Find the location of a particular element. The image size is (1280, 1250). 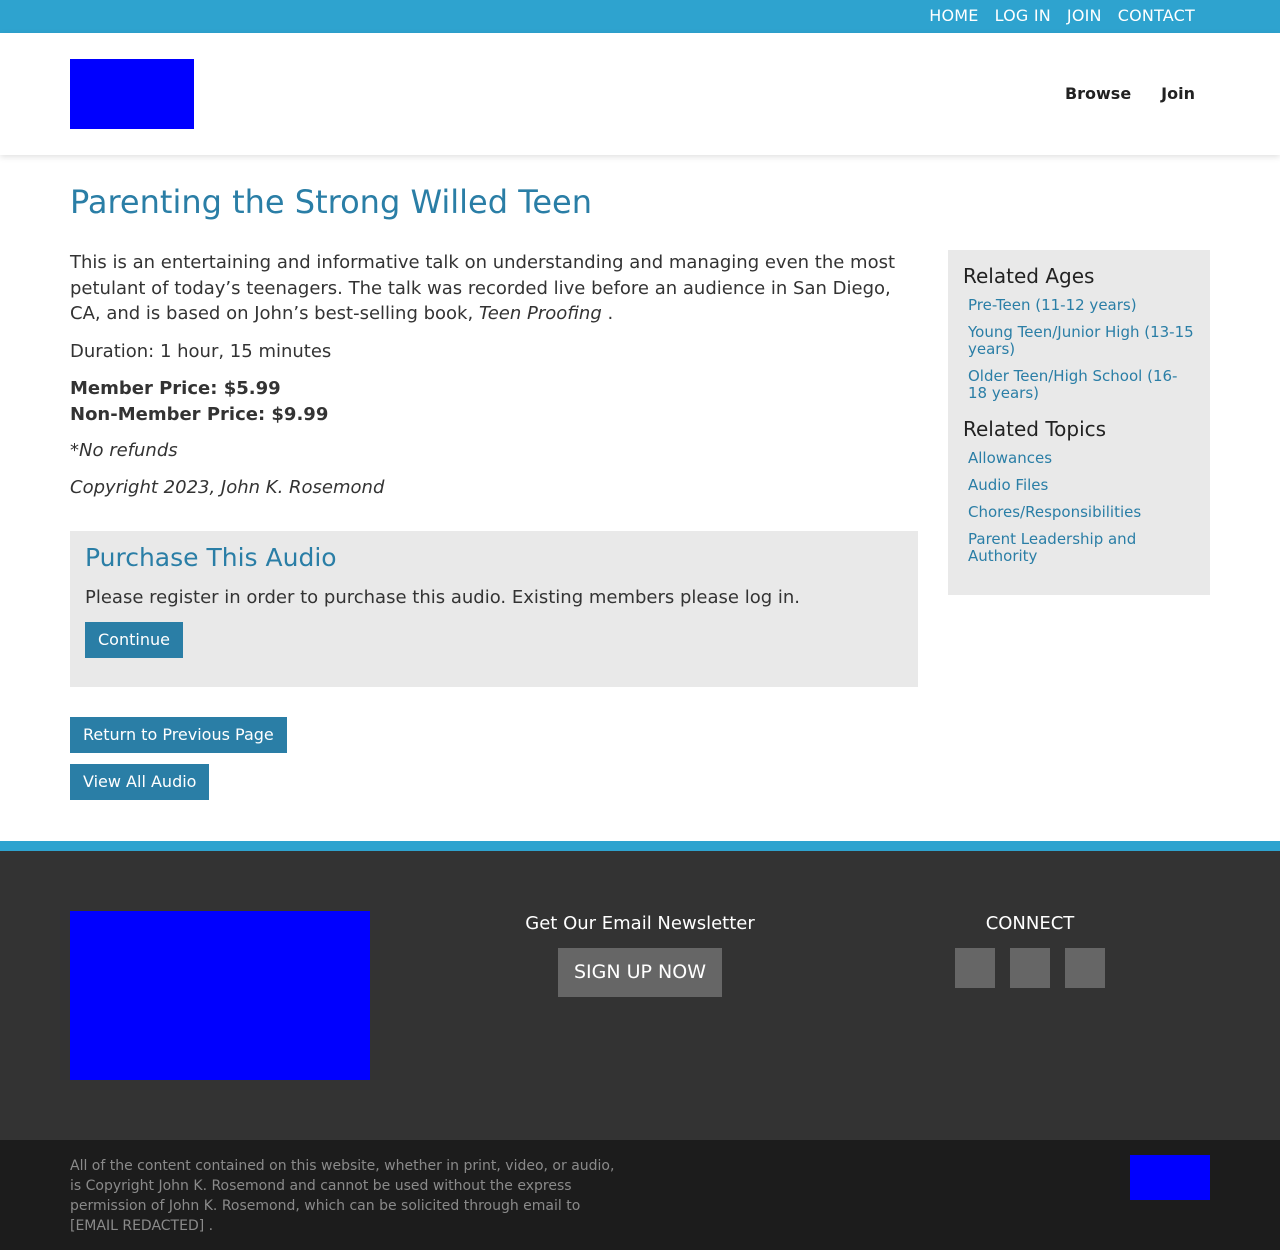

list-item: Allowances is located at coordinates (1081, 458).